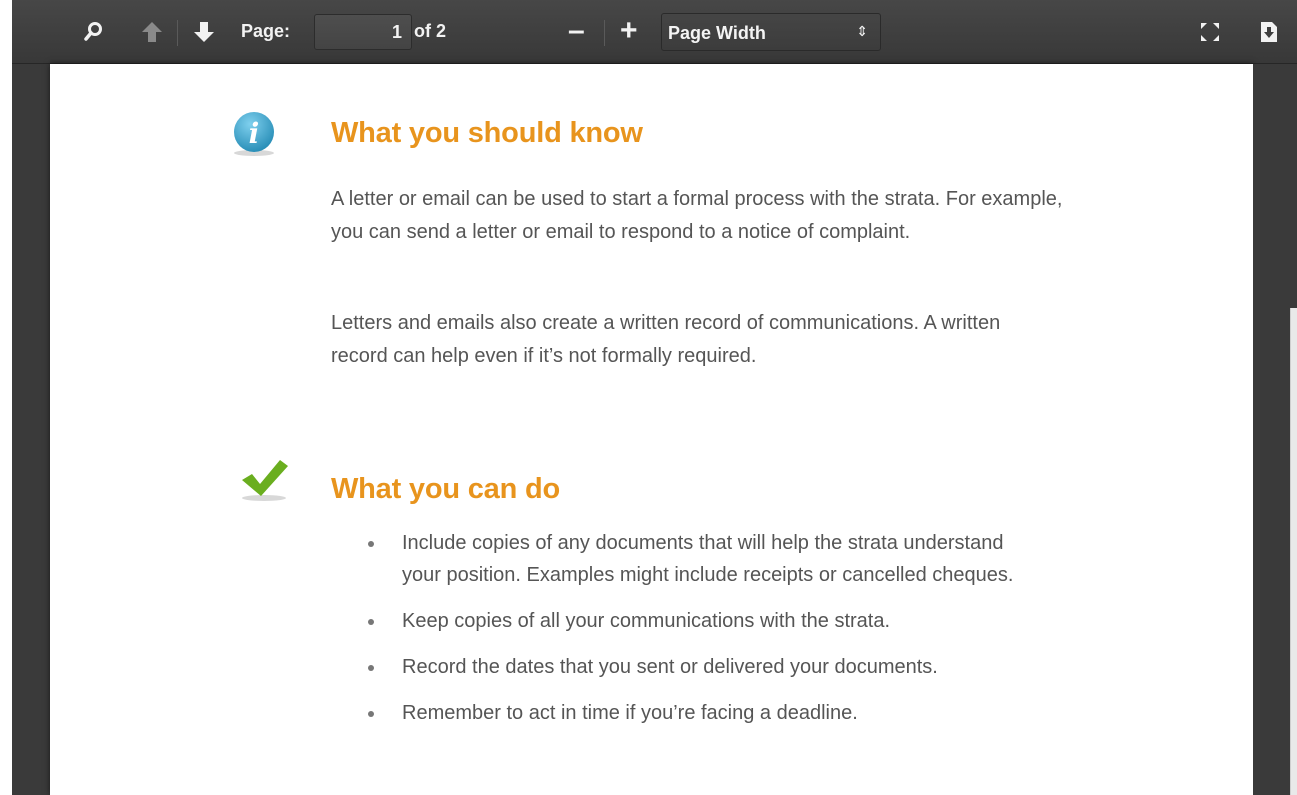 The width and height of the screenshot is (1297, 795). I want to click on search-icon, so click(94, 32).